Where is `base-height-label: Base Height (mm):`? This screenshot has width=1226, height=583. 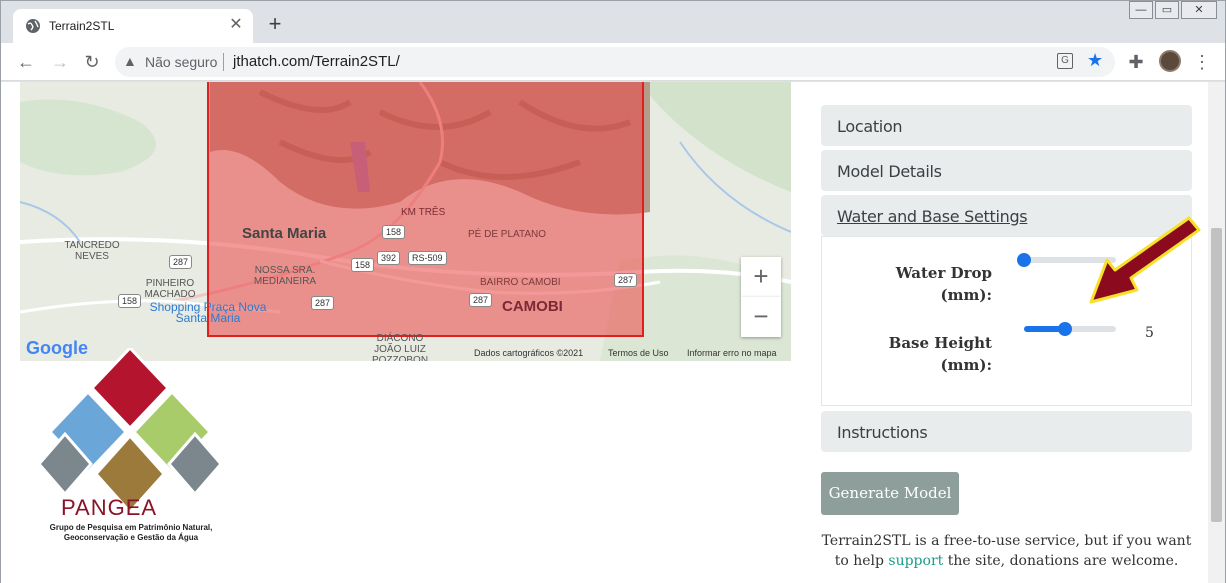 base-height-label: Base Height (mm): is located at coordinates (940, 354).